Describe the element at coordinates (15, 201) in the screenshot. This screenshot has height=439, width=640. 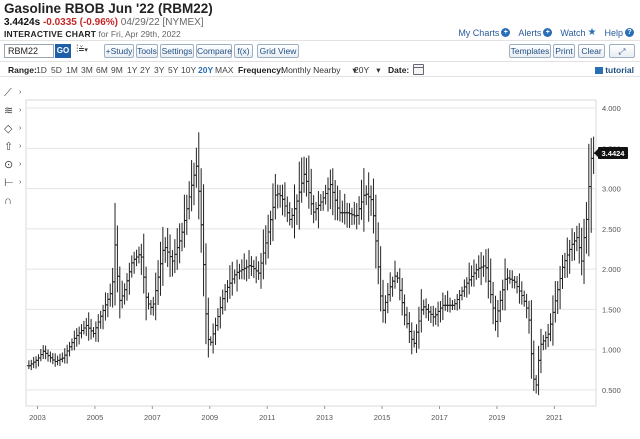
I see `magnet-tool: ∩` at that location.